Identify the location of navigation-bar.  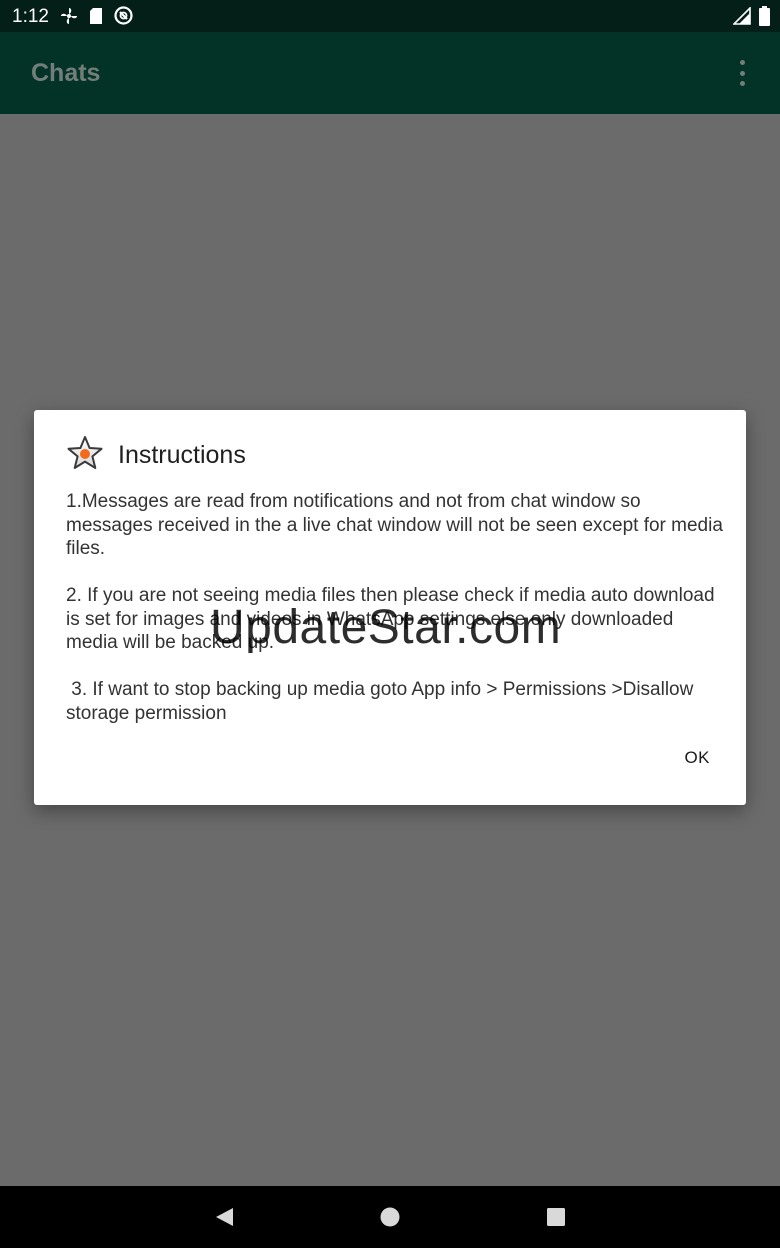
(390, 1217).